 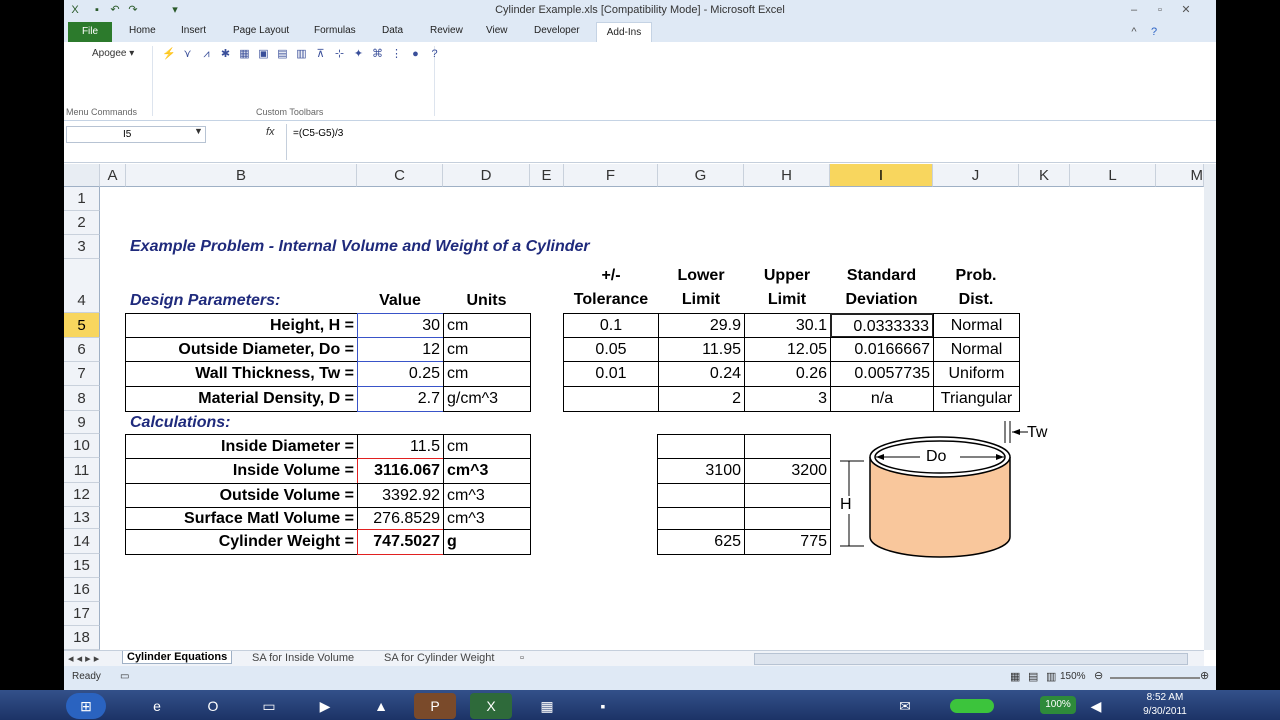 I want to click on col-header-m: M, so click(x=1180, y=175).